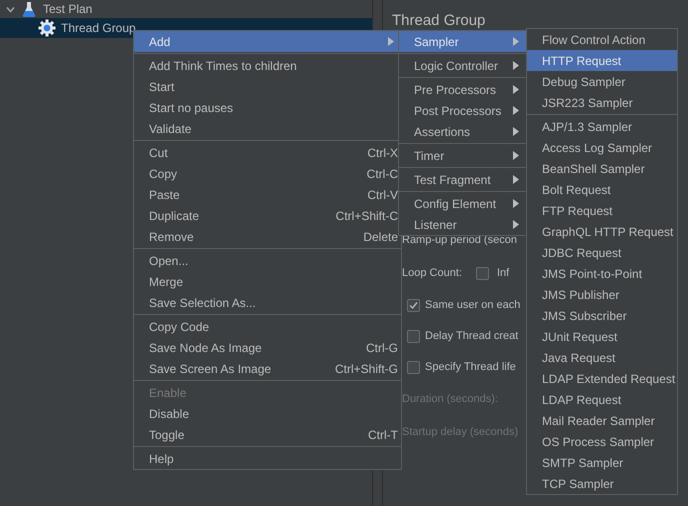  I want to click on menu-item: Pre Processors, so click(462, 89).